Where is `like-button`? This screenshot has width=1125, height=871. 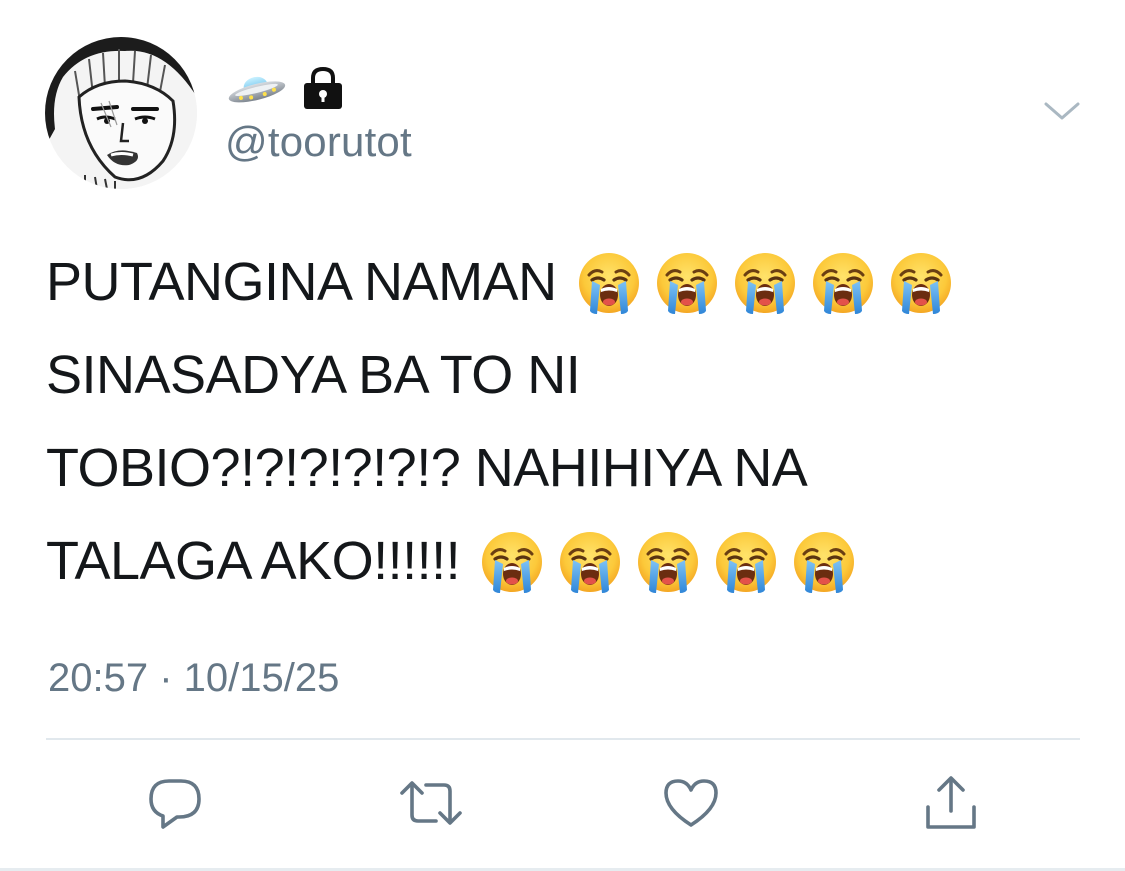 like-button is located at coordinates (691, 803).